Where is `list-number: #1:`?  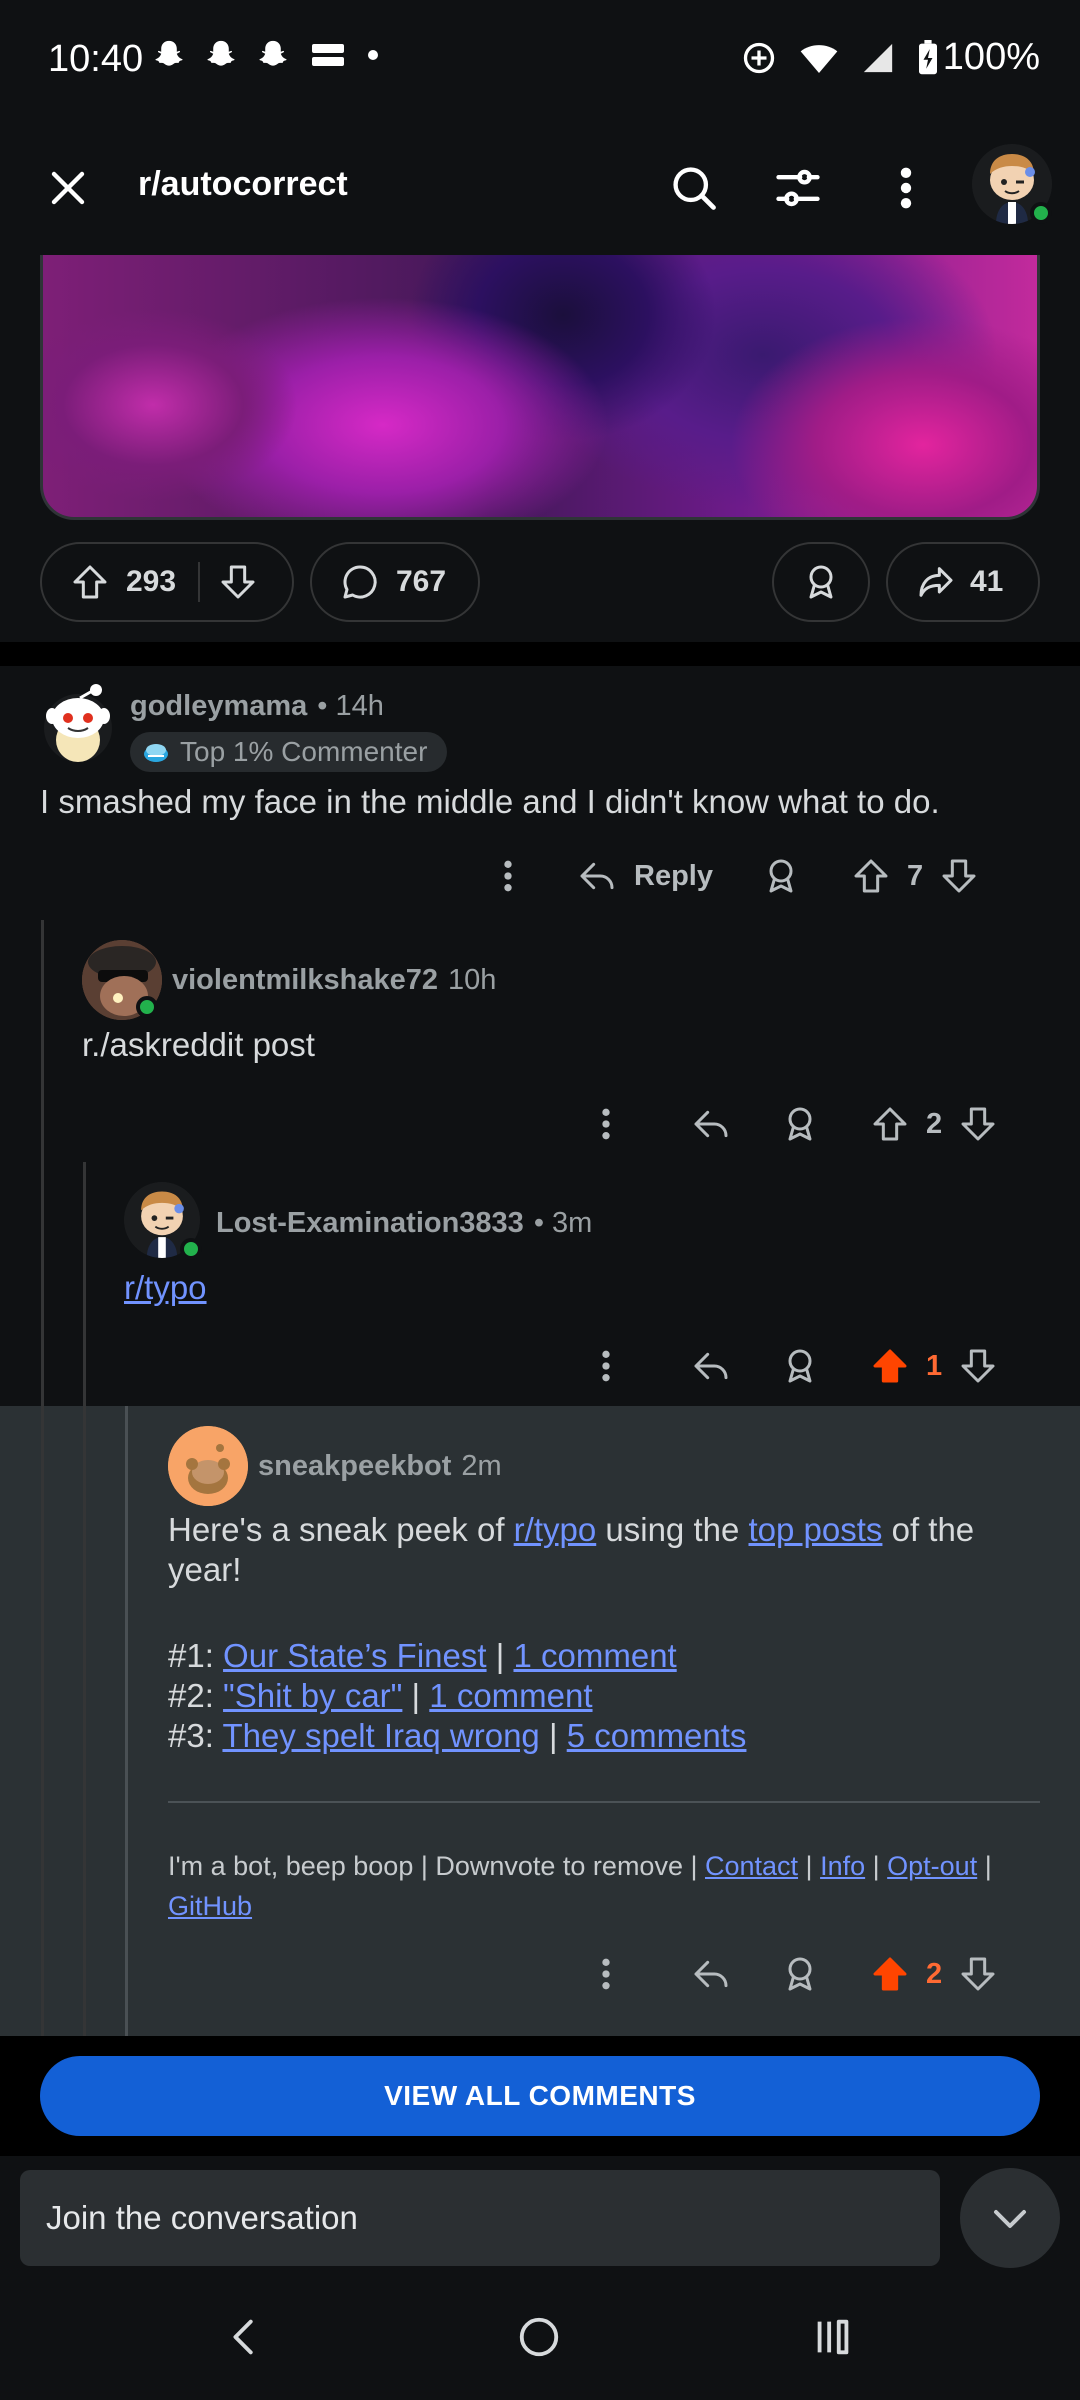 list-number: #1: is located at coordinates (196, 1655).